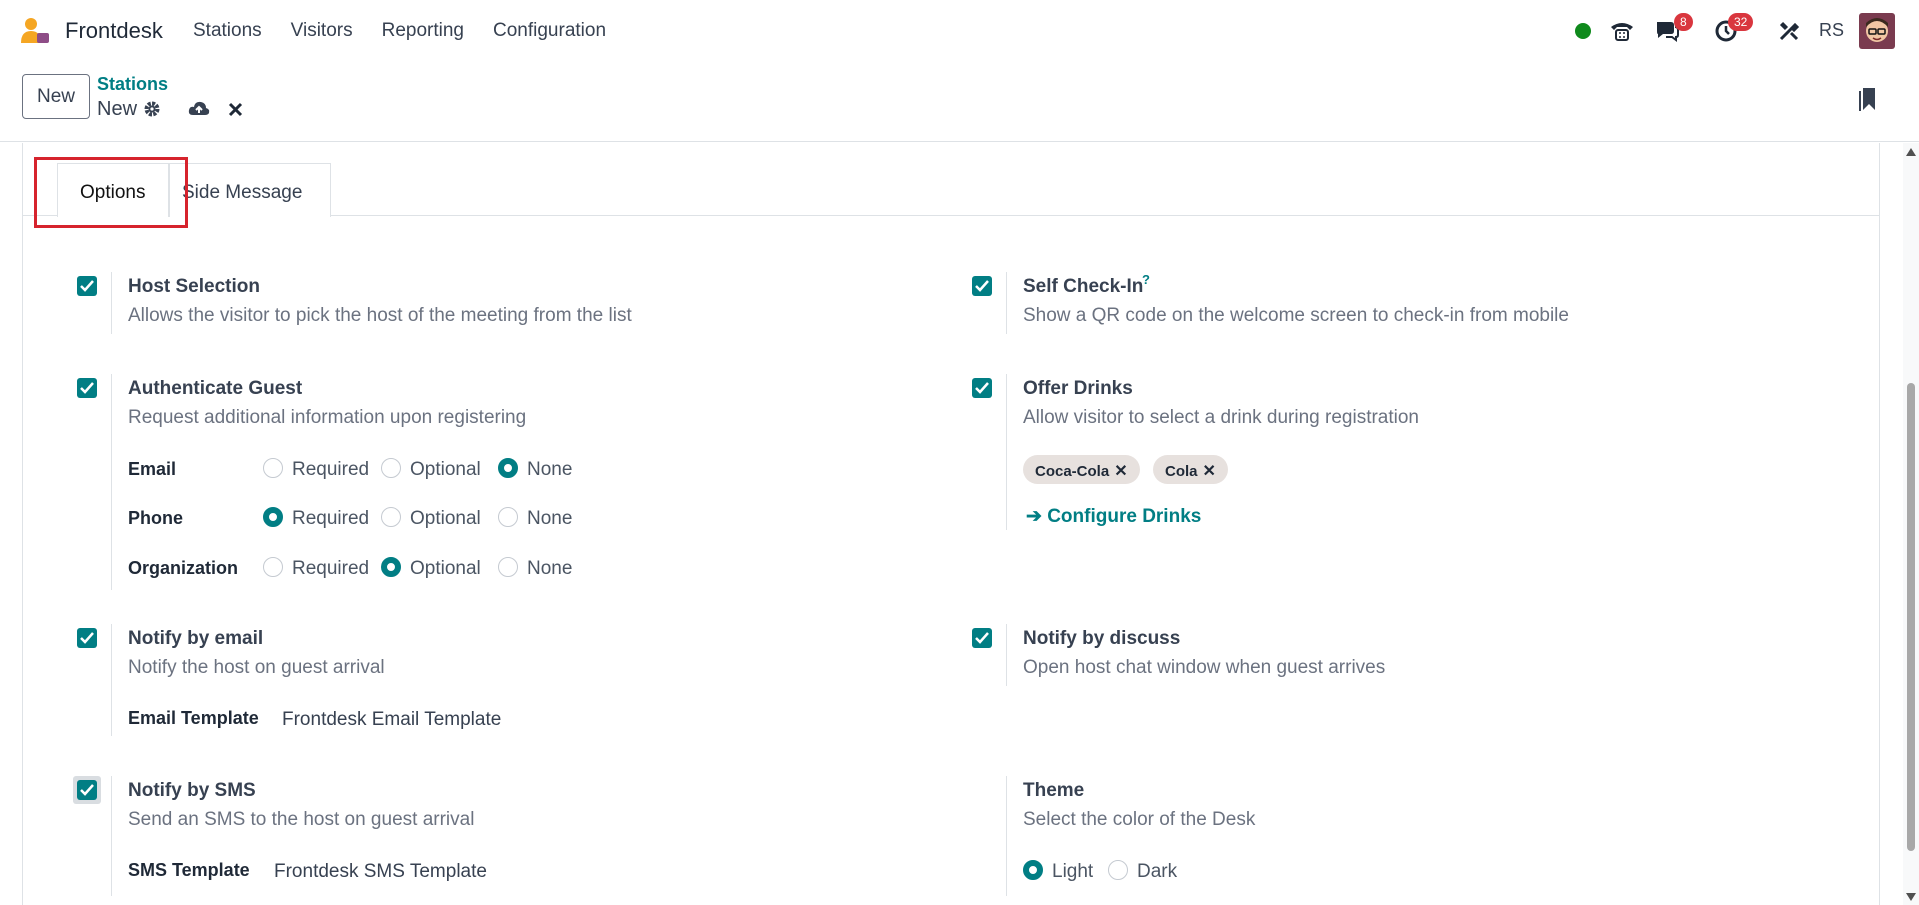 This screenshot has width=1919, height=905. What do you see at coordinates (1911, 897) in the screenshot?
I see `scroll-down-arrow-icon` at bounding box center [1911, 897].